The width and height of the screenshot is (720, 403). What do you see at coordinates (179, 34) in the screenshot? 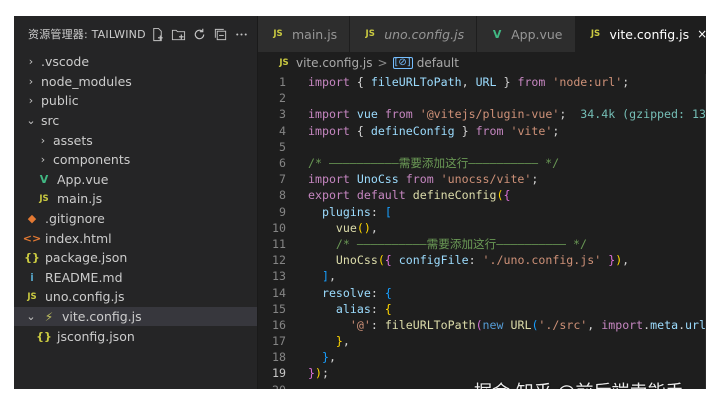
I see `new-folder-icon` at bounding box center [179, 34].